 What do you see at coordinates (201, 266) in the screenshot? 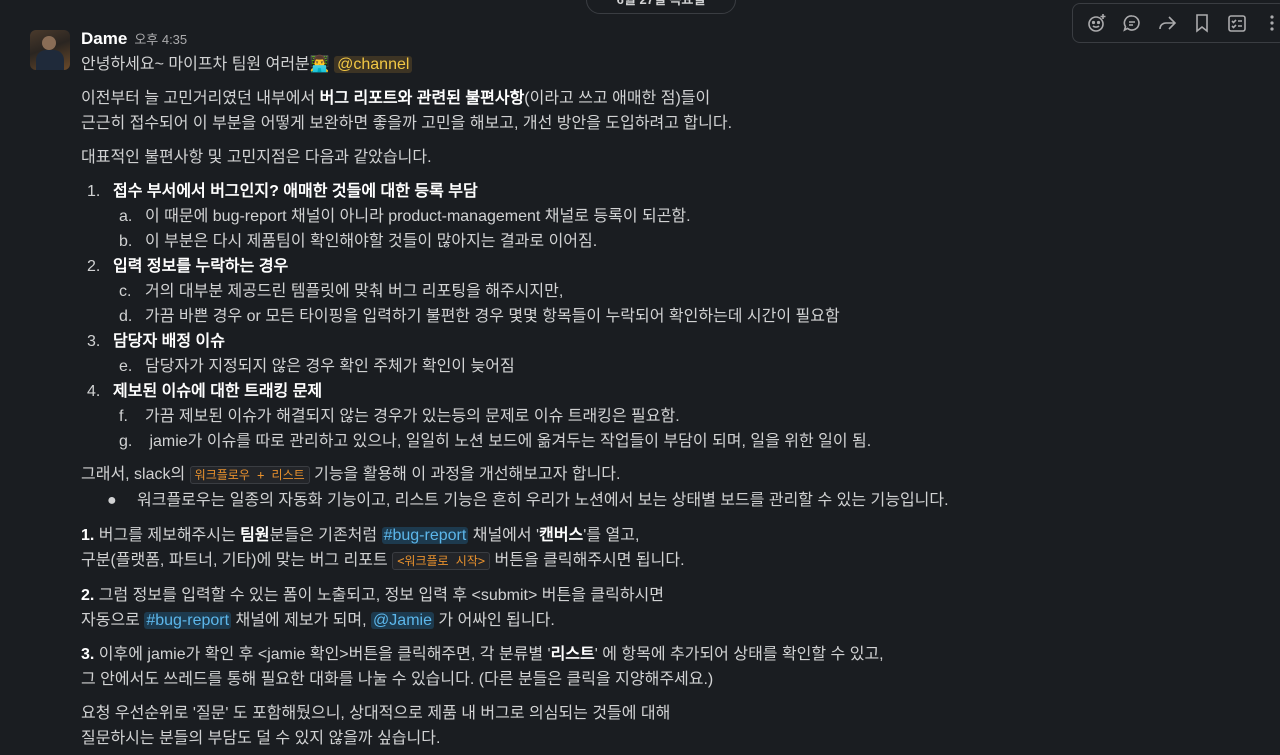
I see `list-item-title: 입력 정보를 누락하는 경우` at bounding box center [201, 266].